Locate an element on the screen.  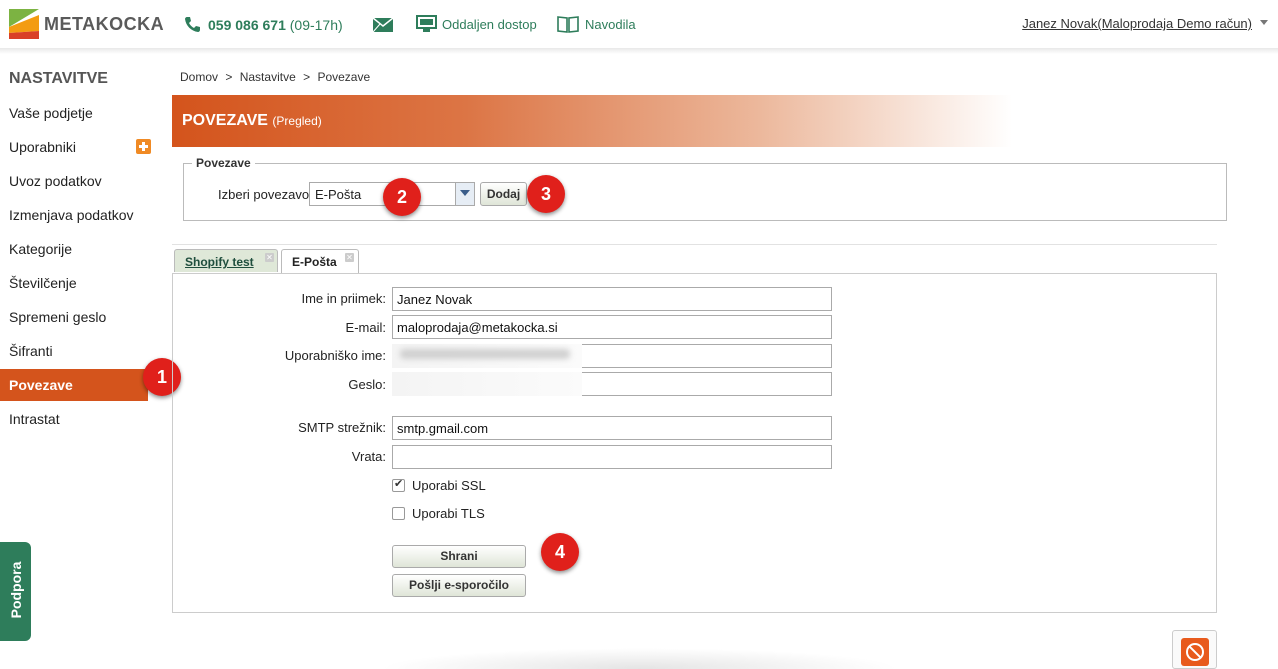
cancel-icon is located at coordinates (1195, 652).